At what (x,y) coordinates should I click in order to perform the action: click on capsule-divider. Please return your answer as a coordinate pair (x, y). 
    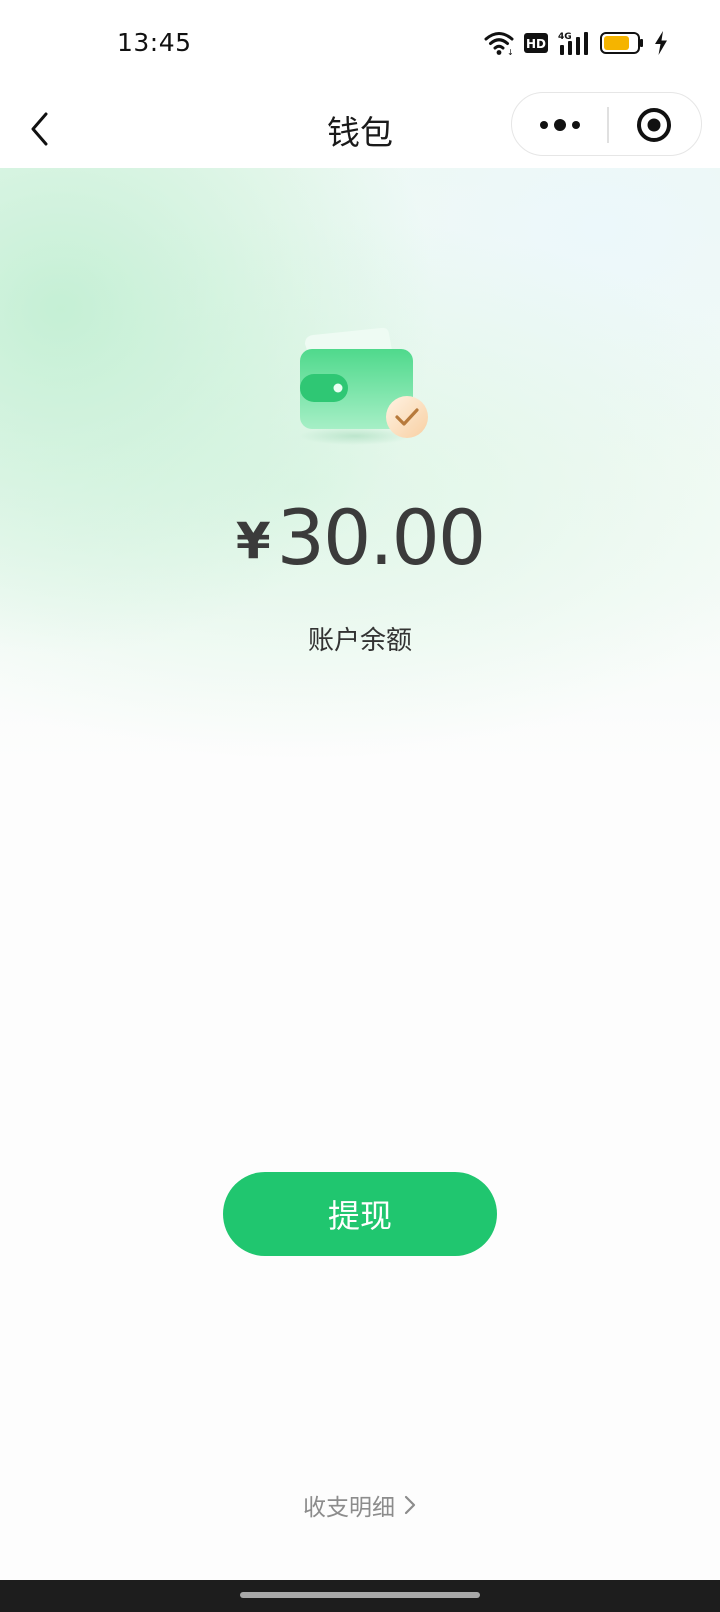
    Looking at the image, I should click on (608, 125).